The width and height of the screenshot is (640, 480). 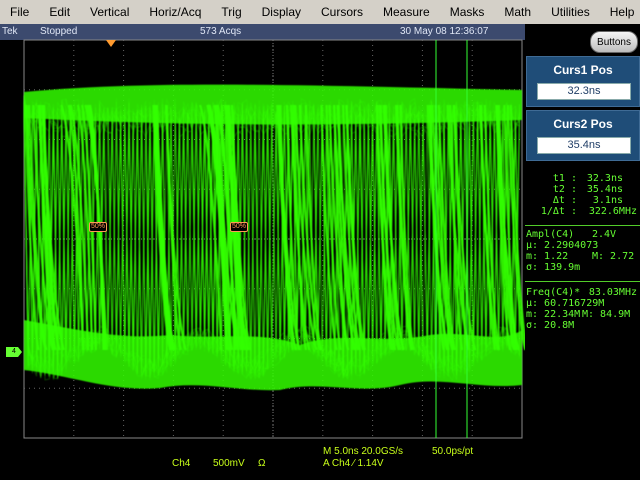 I want to click on ampl-value: 2.4V, so click(x=604, y=234).